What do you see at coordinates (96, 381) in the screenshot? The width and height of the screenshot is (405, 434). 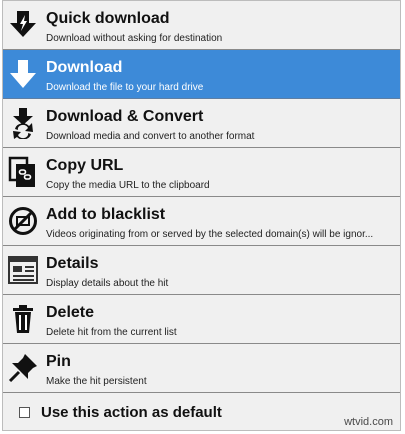 I see `menu-item-description: Make the hit persistent` at bounding box center [96, 381].